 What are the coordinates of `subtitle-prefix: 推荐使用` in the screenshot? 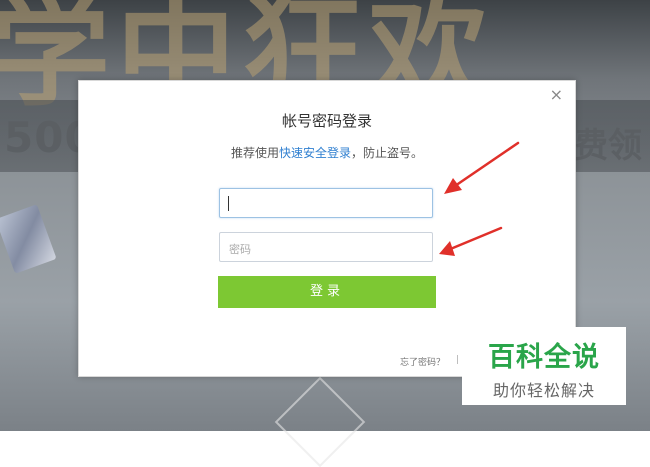 It's located at (254, 153).